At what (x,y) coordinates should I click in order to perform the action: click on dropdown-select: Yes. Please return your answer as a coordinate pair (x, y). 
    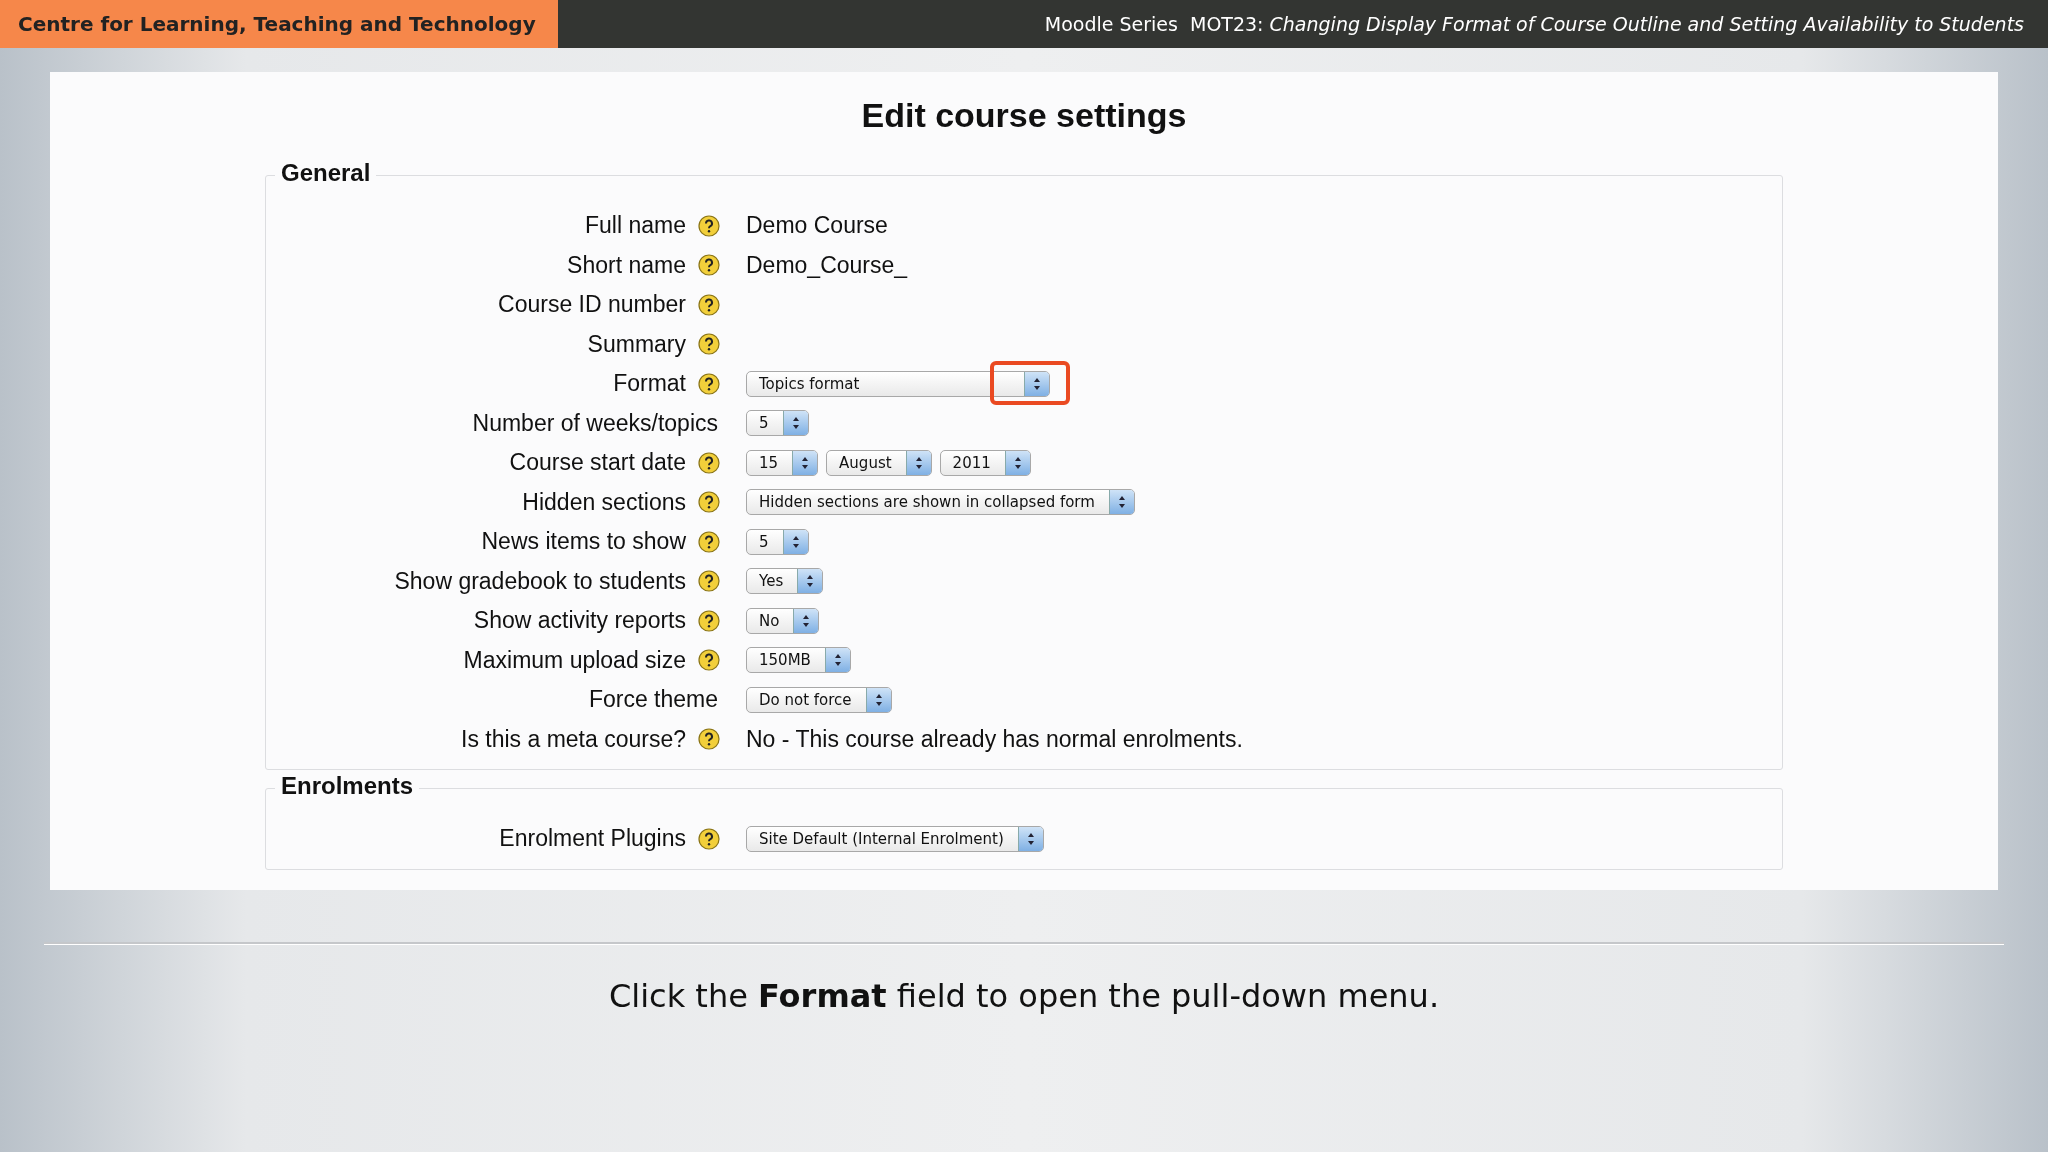
    Looking at the image, I should click on (785, 581).